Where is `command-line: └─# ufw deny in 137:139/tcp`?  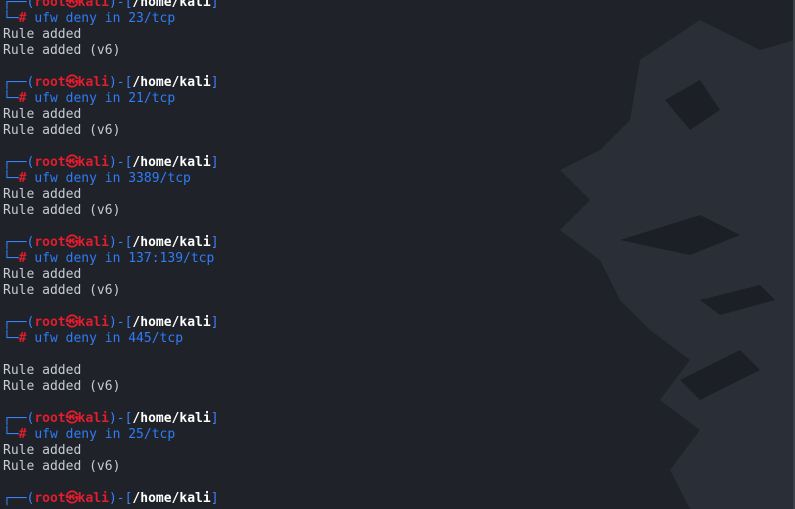
command-line: └─# ufw deny in 137:139/tcp is located at coordinates (395, 259).